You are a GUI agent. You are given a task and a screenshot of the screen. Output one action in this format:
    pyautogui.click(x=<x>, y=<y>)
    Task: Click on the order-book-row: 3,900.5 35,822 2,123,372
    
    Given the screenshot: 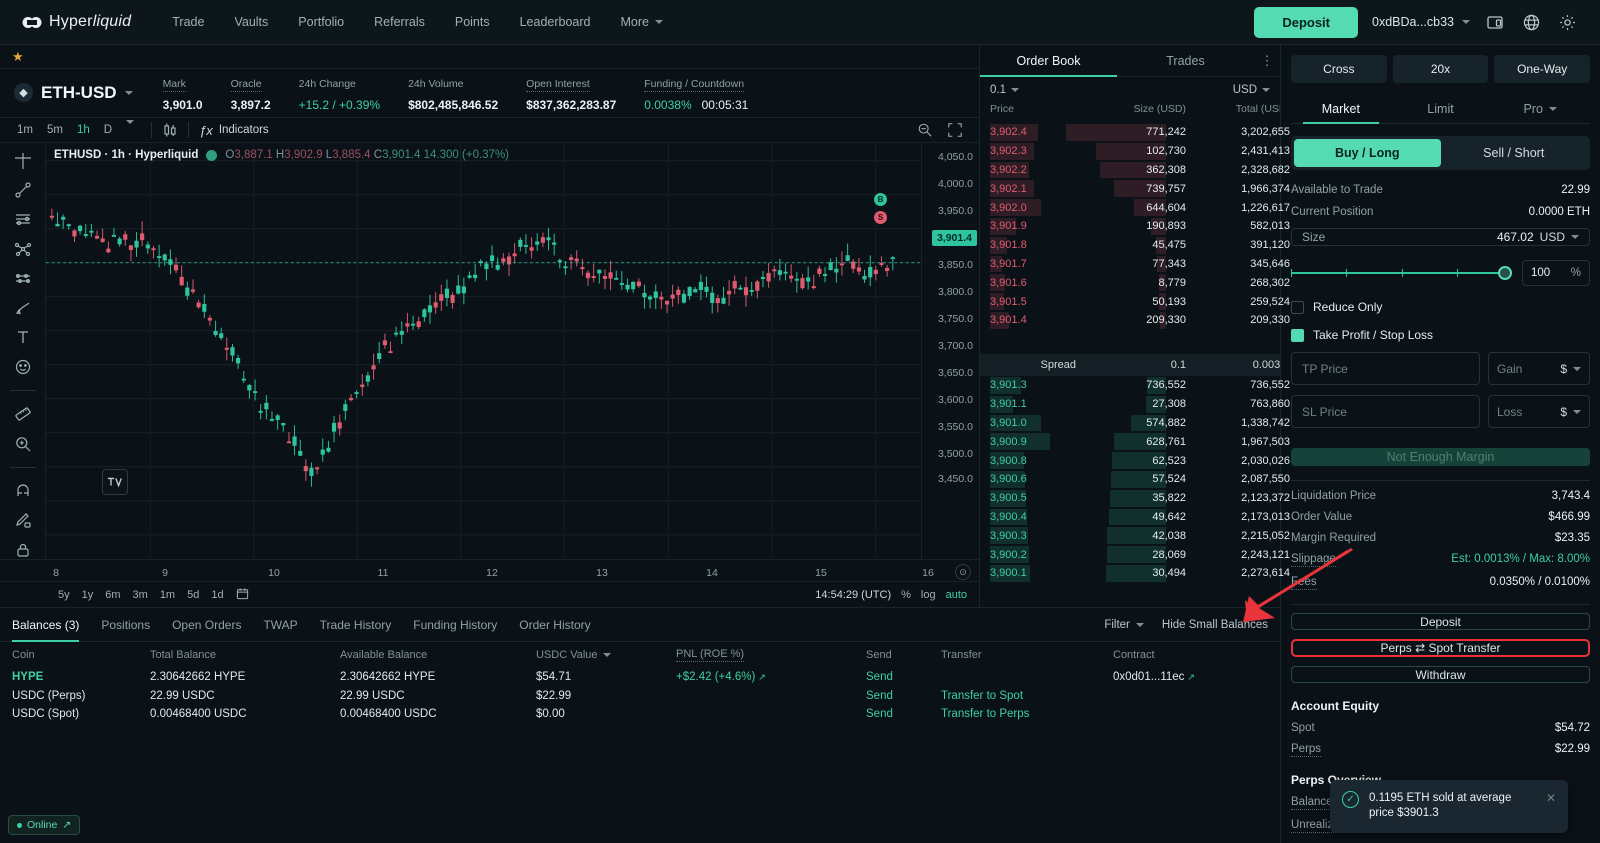 What is the action you would take?
    pyautogui.click(x=1135, y=498)
    